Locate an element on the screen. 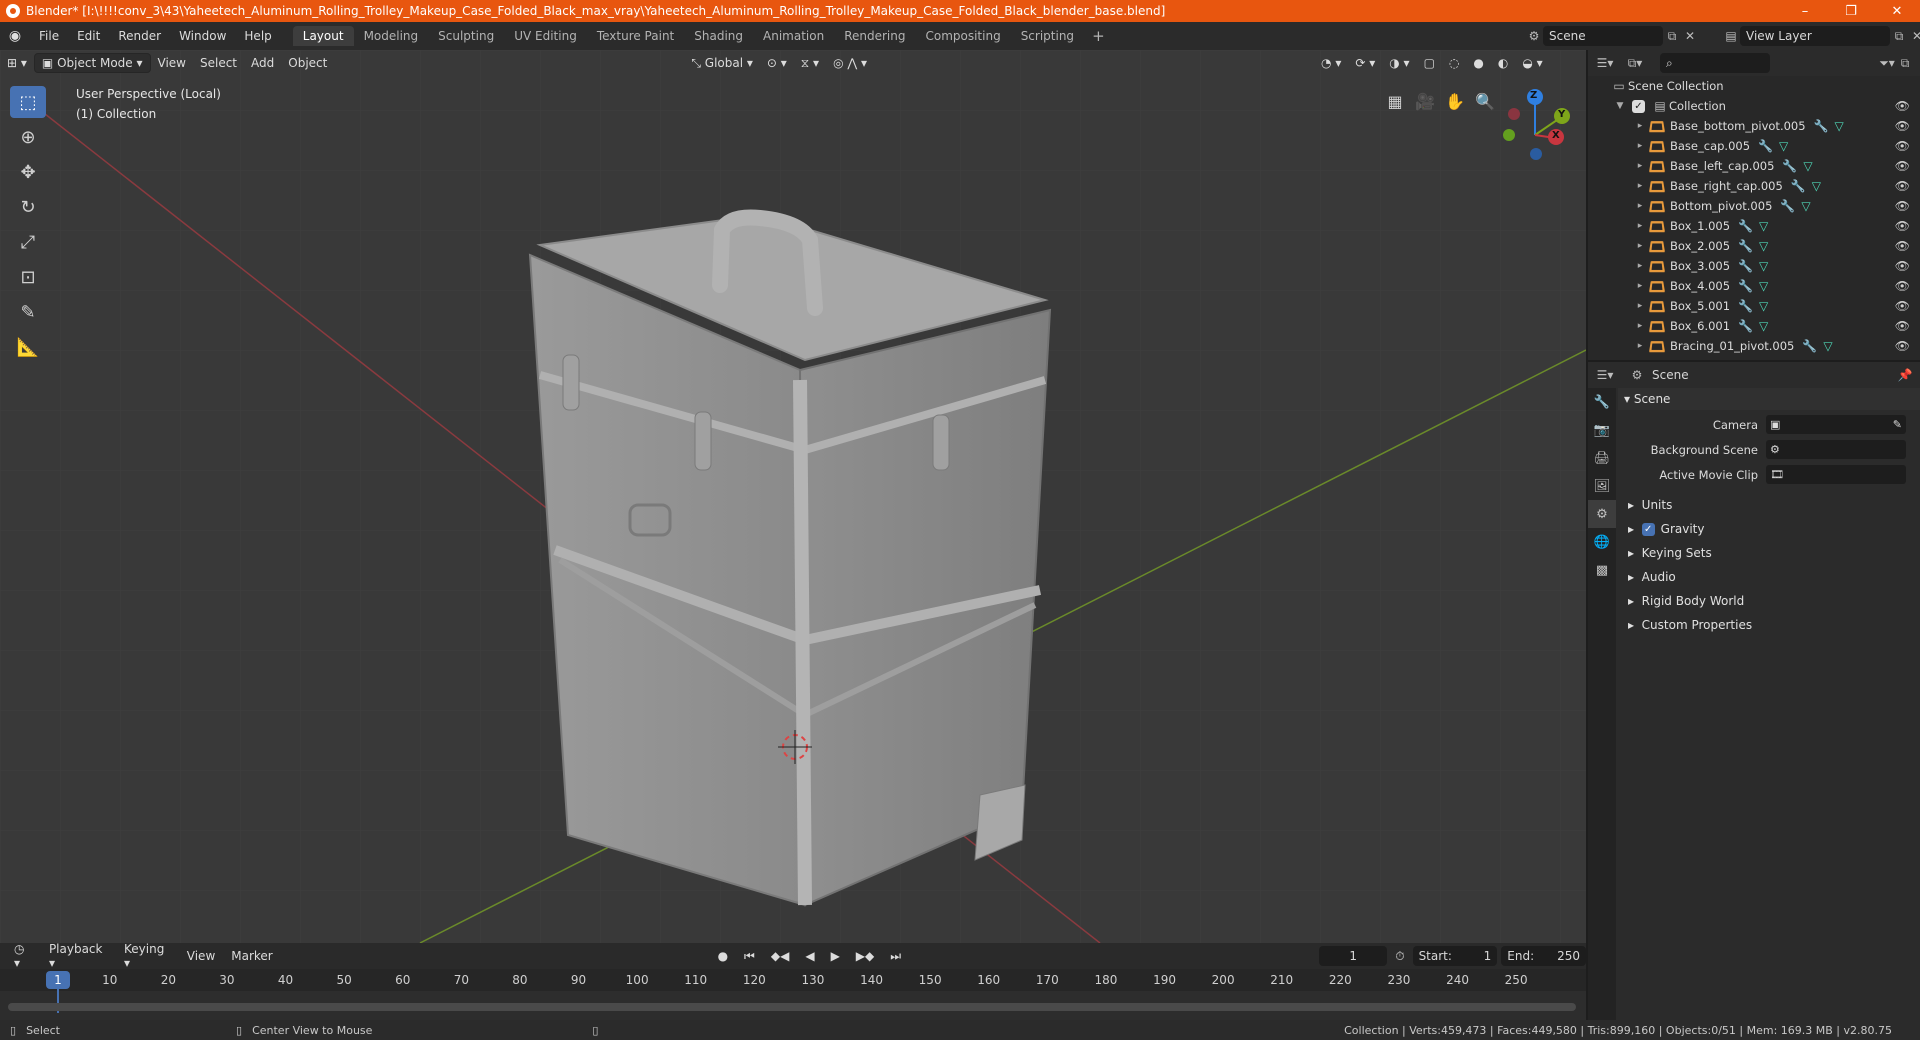 This screenshot has height=1040, width=1920. tab-tool-icon: 🔧 is located at coordinates (1602, 402).